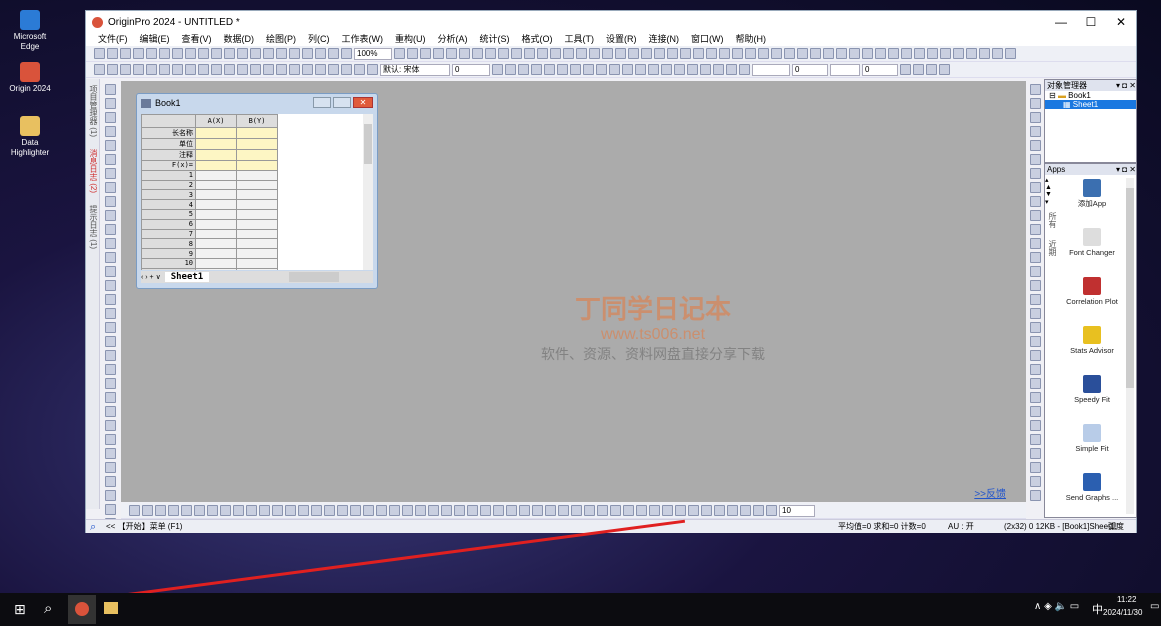  I want to click on menu-item: 分析(A), so click(453, 39).